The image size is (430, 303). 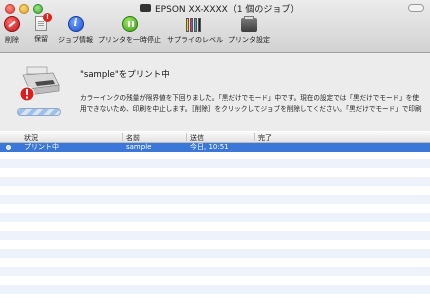 I want to click on job-info-button: i ジョブ情報, so click(x=75, y=30).